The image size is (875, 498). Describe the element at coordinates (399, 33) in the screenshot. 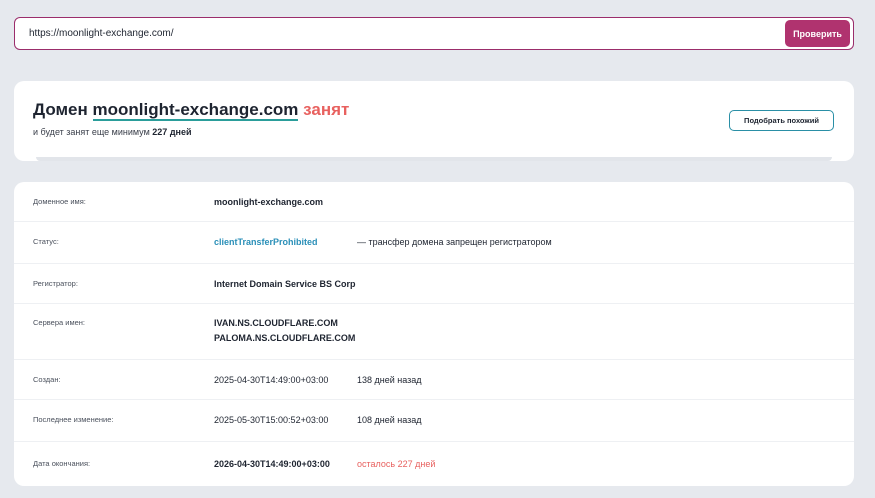

I see `domain-search-input` at that location.